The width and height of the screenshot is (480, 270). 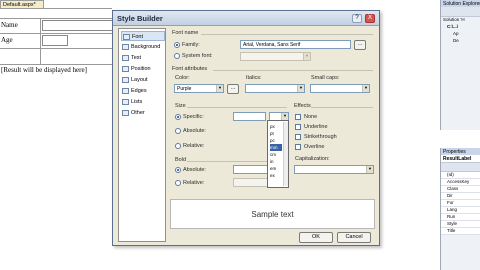 I want to click on color-select: Purple ▼, so click(x=199, y=88).